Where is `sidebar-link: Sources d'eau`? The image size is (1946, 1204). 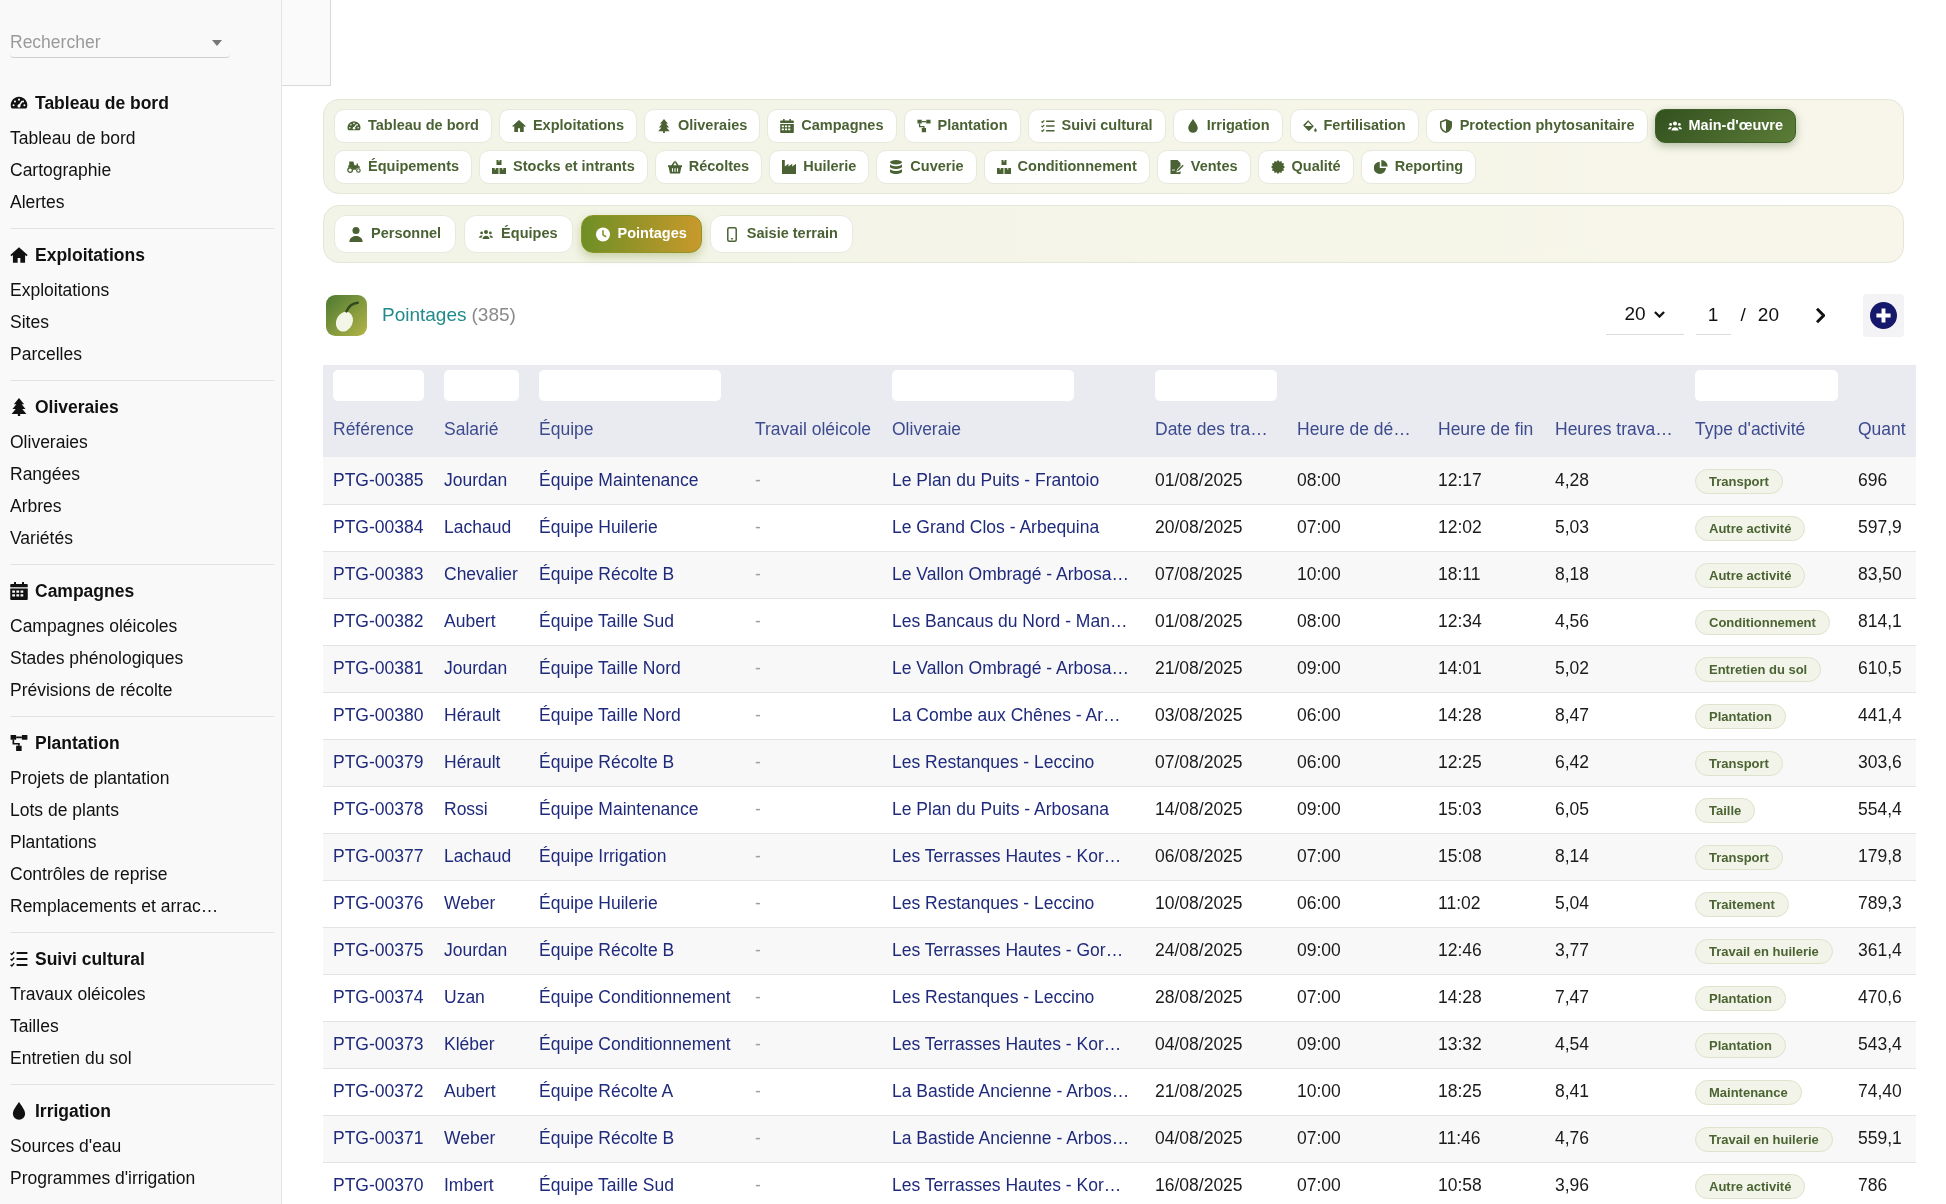
sidebar-link: Sources d'eau is located at coordinates (66, 1146).